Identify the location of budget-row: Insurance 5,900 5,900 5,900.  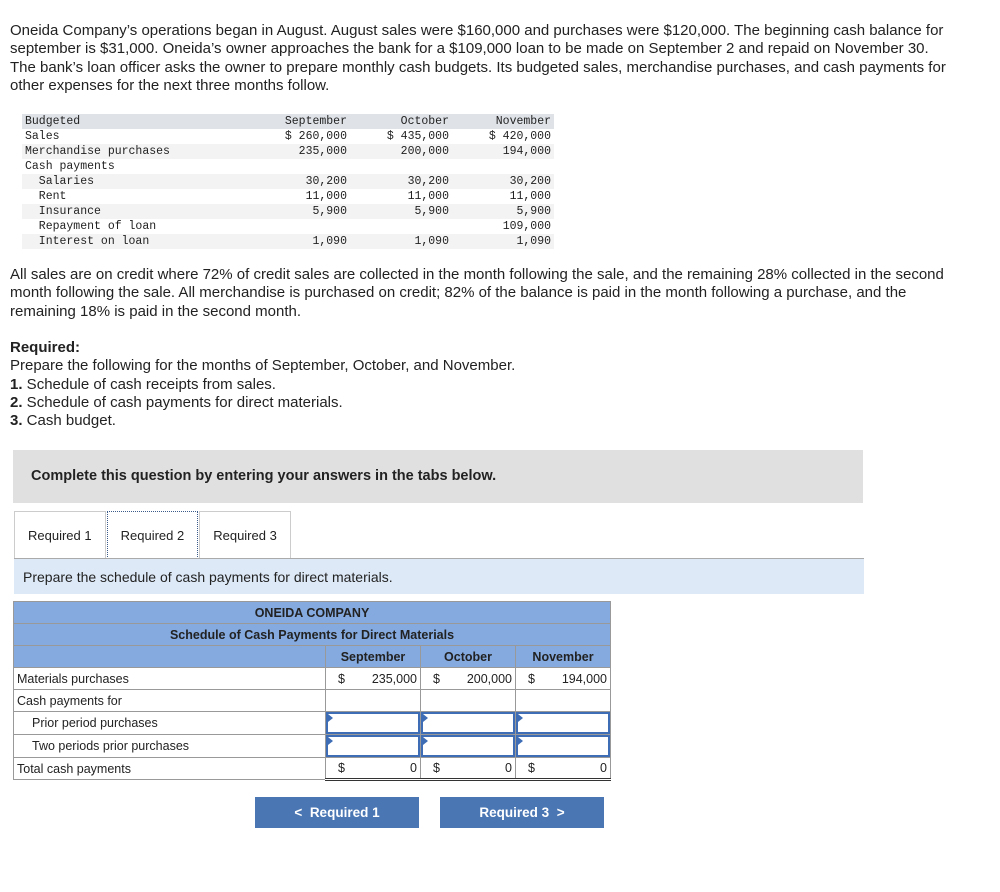
(288, 211).